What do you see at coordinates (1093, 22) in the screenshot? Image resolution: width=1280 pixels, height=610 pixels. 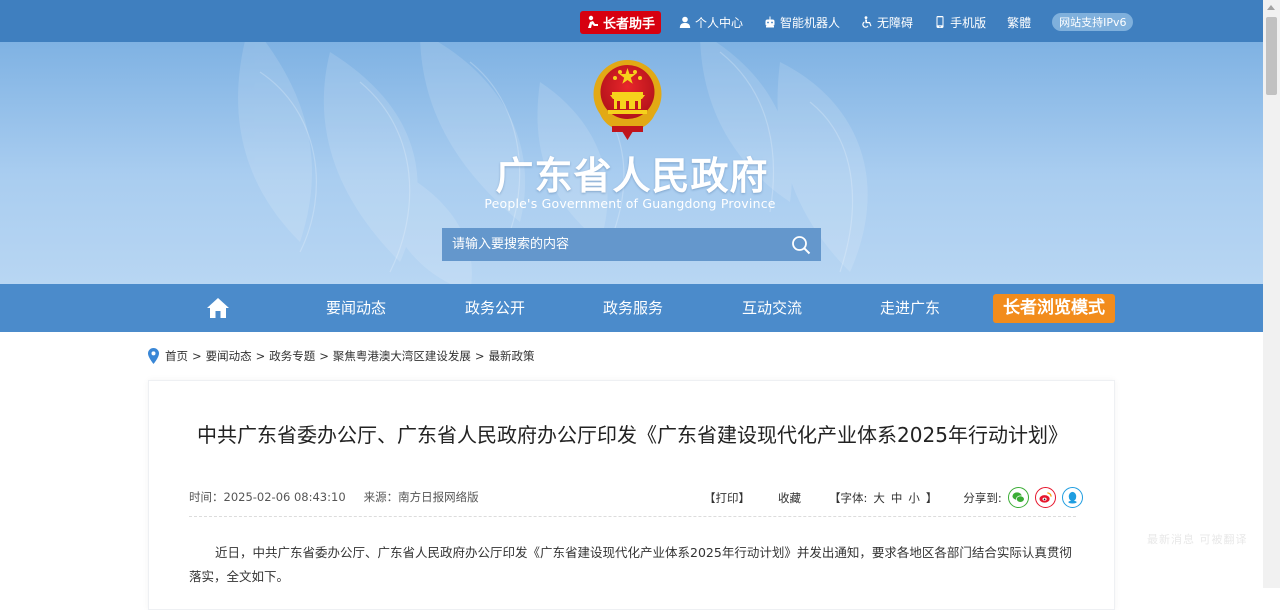 I see `ipv6-badge: 网站支持IPv6` at bounding box center [1093, 22].